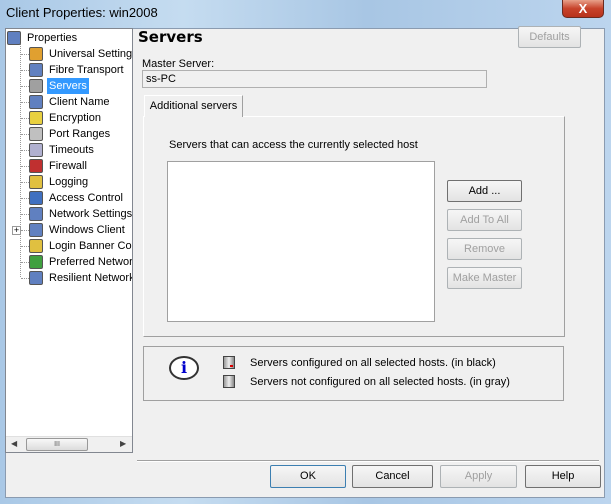  I want to click on page-title: Servers, so click(170, 37).